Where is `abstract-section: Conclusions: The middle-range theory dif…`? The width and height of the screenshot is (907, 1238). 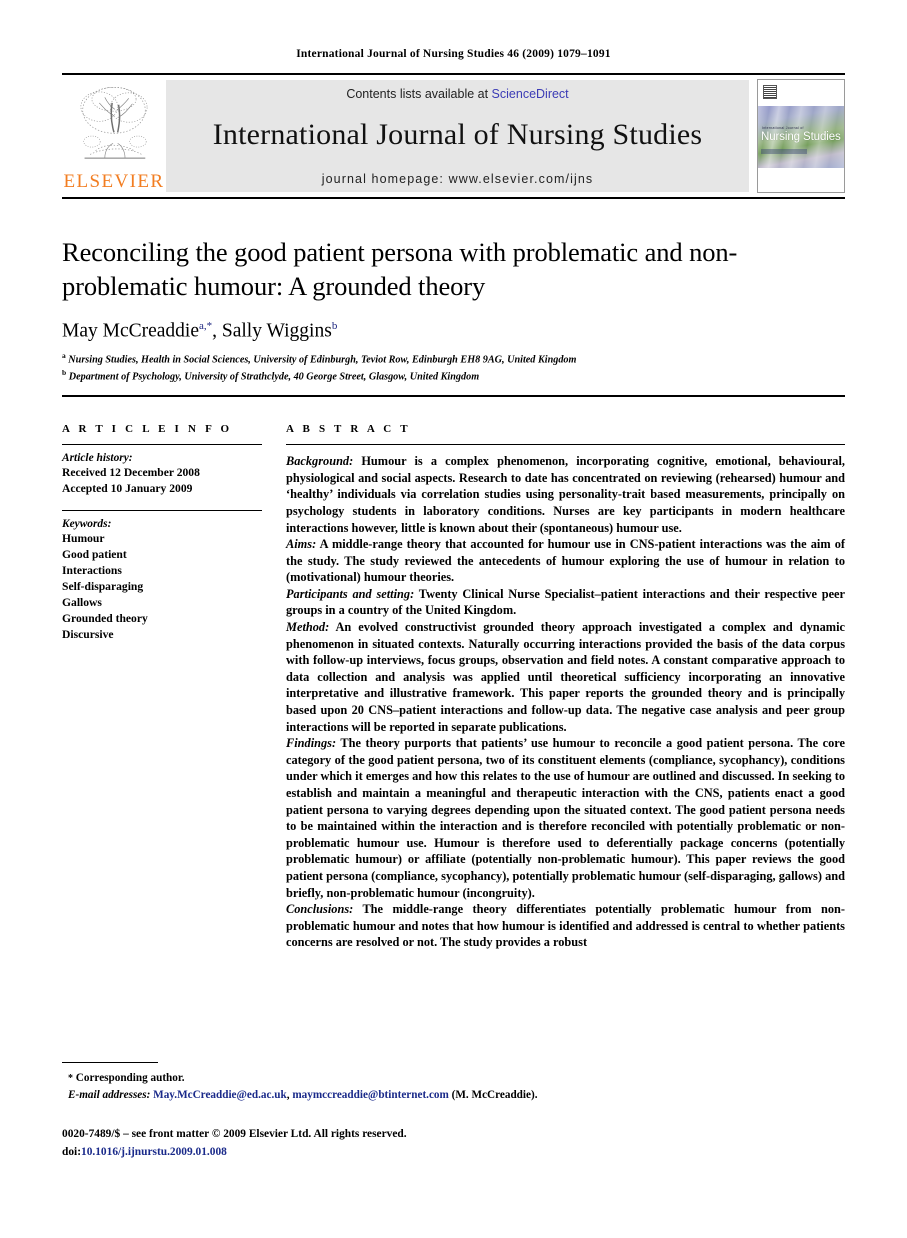
abstract-section: Conclusions: The middle-range theory dif… is located at coordinates (565, 926).